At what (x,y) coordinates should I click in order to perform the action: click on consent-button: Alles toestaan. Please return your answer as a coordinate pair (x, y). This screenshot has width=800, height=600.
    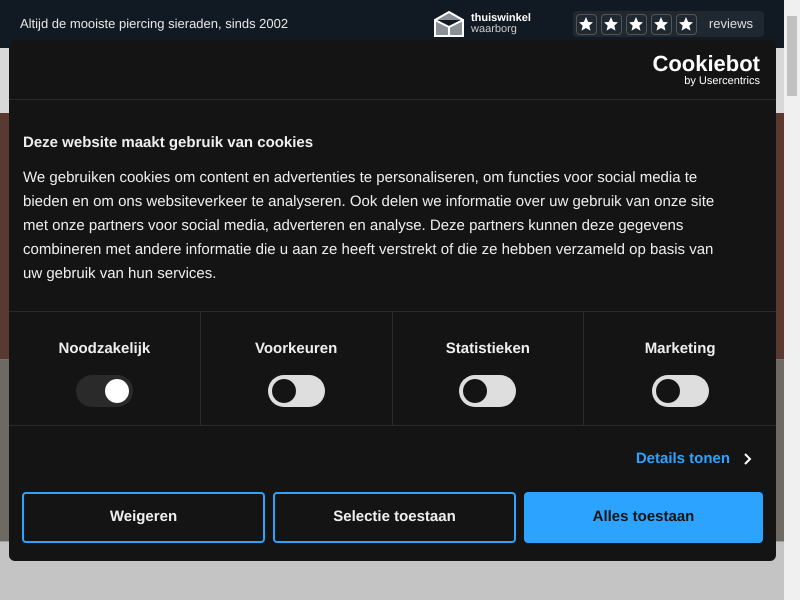
    Looking at the image, I should click on (643, 517).